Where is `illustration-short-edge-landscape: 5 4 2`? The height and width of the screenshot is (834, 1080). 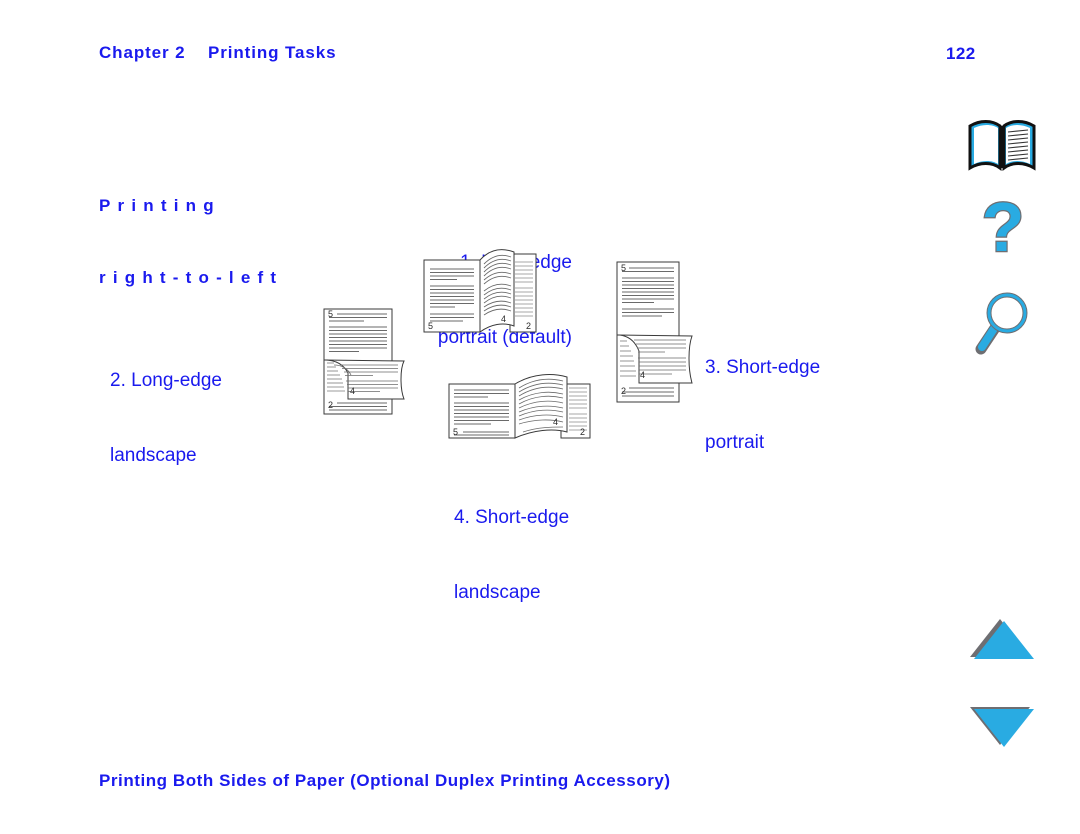 illustration-short-edge-landscape: 5 4 2 is located at coordinates (519, 406).